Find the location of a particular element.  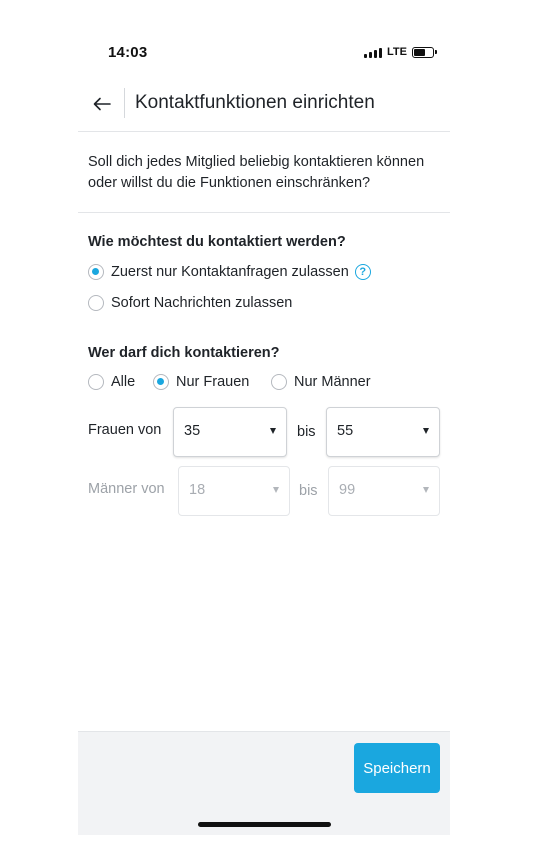

radio-option-only-men: Nur Männer is located at coordinates (321, 382).